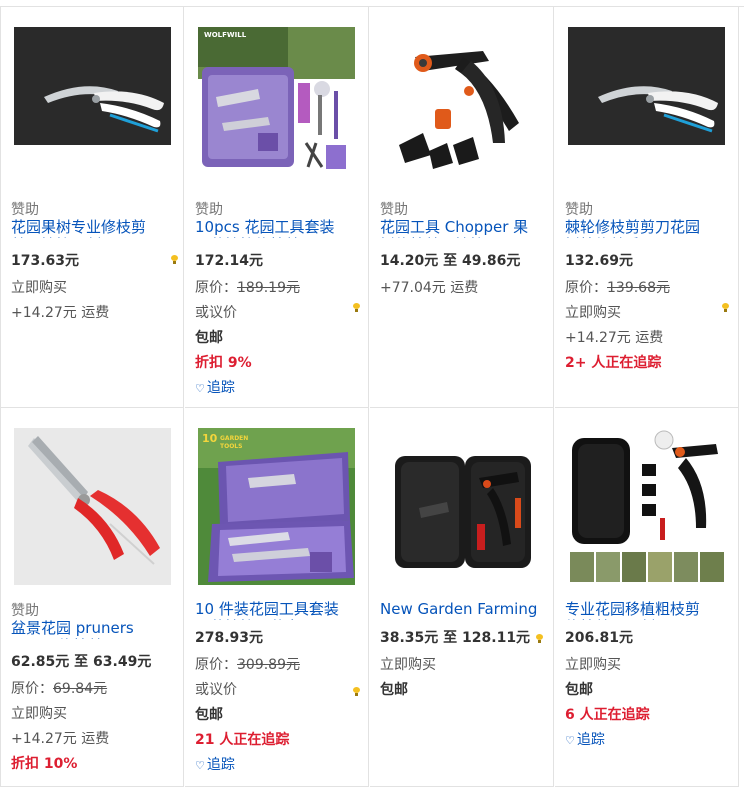  I want to click on svg-text: WOLFWILL, so click(225, 35).